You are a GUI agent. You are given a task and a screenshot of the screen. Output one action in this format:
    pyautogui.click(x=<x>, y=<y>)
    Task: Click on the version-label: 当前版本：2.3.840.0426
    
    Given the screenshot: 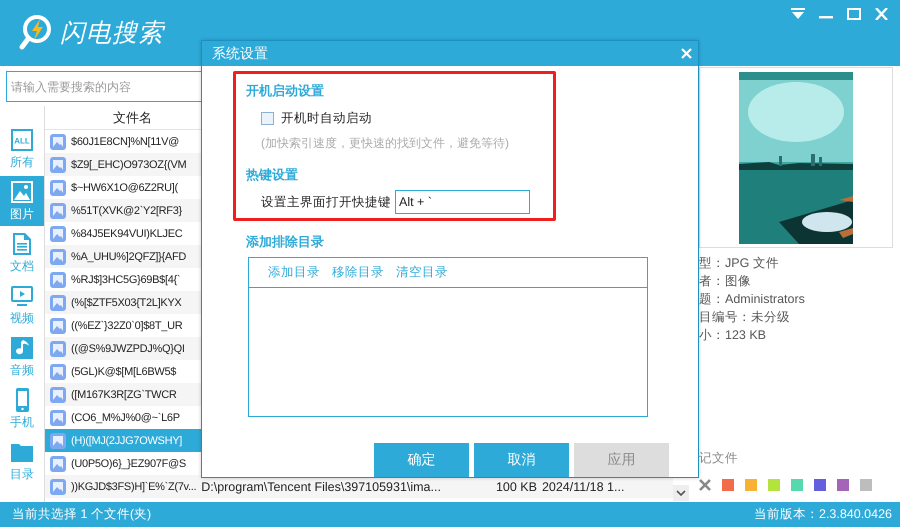 What is the action you would take?
    pyautogui.click(x=823, y=514)
    